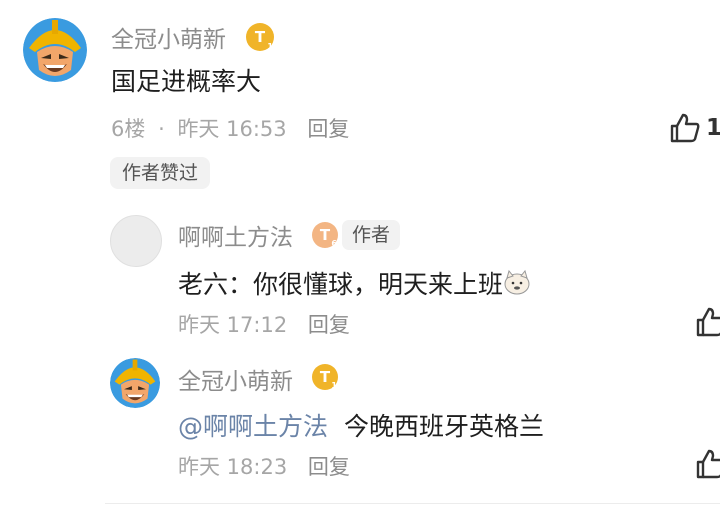 The width and height of the screenshot is (720, 515). What do you see at coordinates (412, 503) in the screenshot?
I see `divider` at bounding box center [412, 503].